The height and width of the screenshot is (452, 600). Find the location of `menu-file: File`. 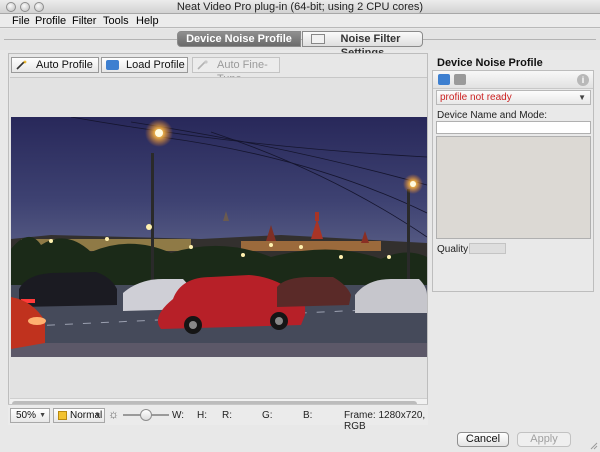

menu-file: File is located at coordinates (21, 21).